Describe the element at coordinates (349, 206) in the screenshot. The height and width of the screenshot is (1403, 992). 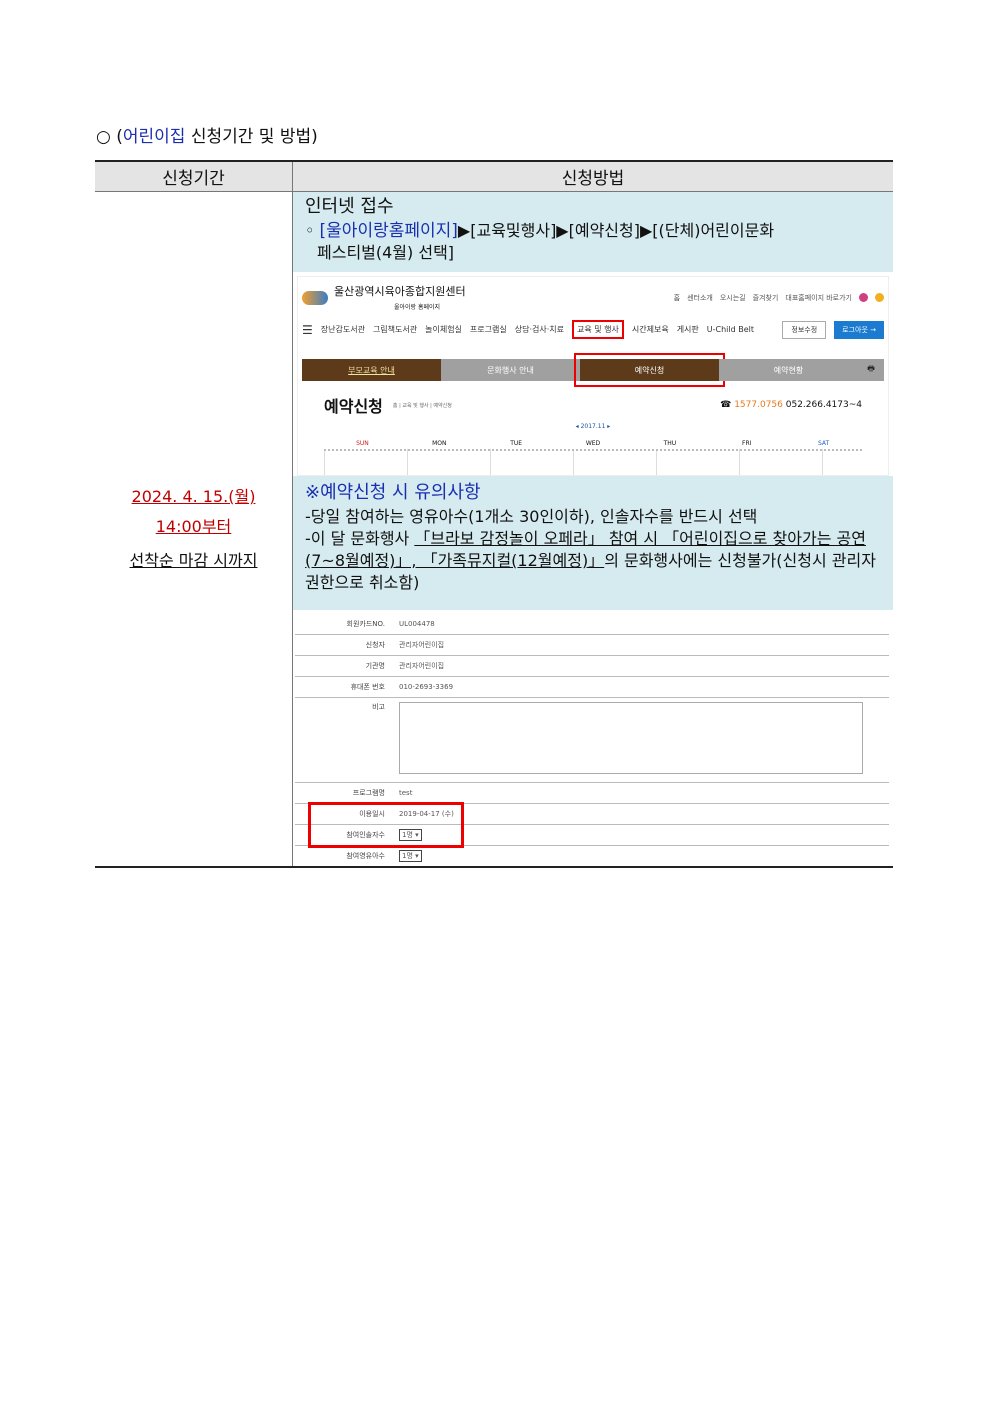
I see `internet-title: 인터넷 접수` at that location.